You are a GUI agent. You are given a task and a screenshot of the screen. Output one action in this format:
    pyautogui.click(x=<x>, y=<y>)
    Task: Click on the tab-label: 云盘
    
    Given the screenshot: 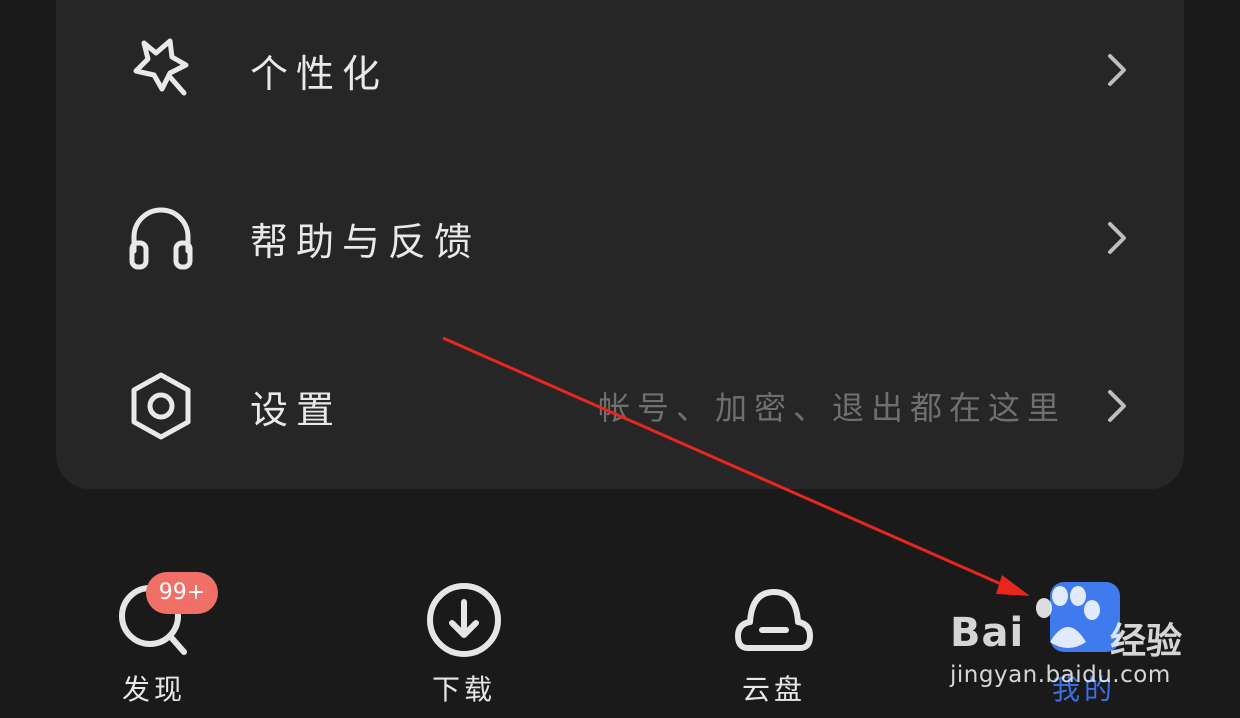 What is the action you would take?
    pyautogui.click(x=773, y=689)
    